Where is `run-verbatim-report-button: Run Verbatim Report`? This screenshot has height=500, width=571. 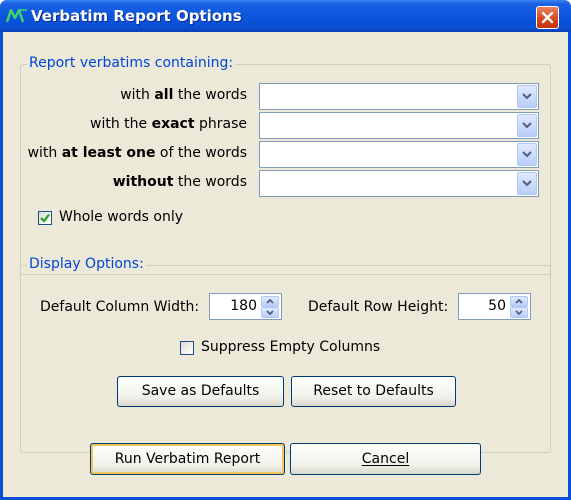
run-verbatim-report-button: Run Verbatim Report is located at coordinates (187, 459).